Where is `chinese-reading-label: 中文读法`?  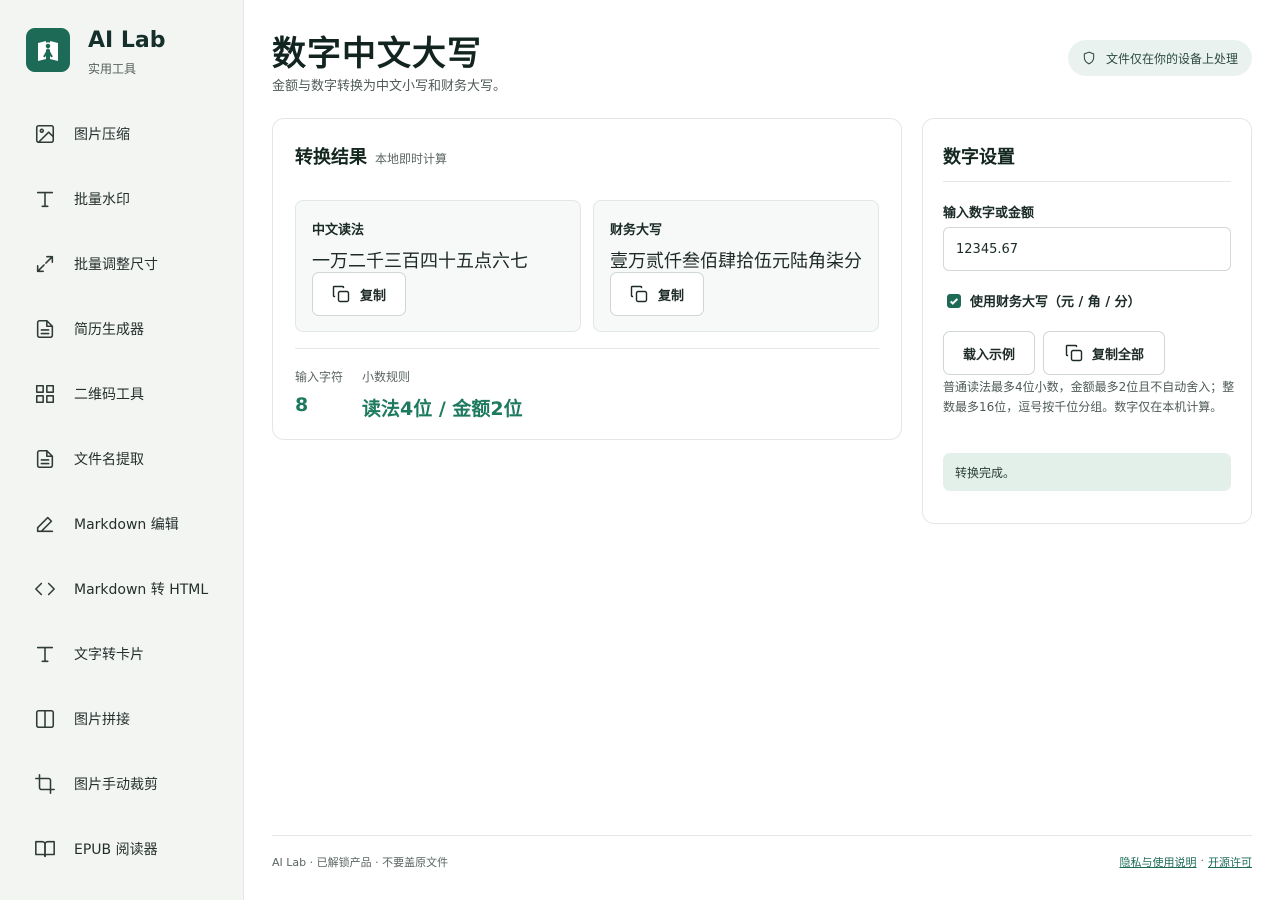 chinese-reading-label: 中文读法 is located at coordinates (338, 230).